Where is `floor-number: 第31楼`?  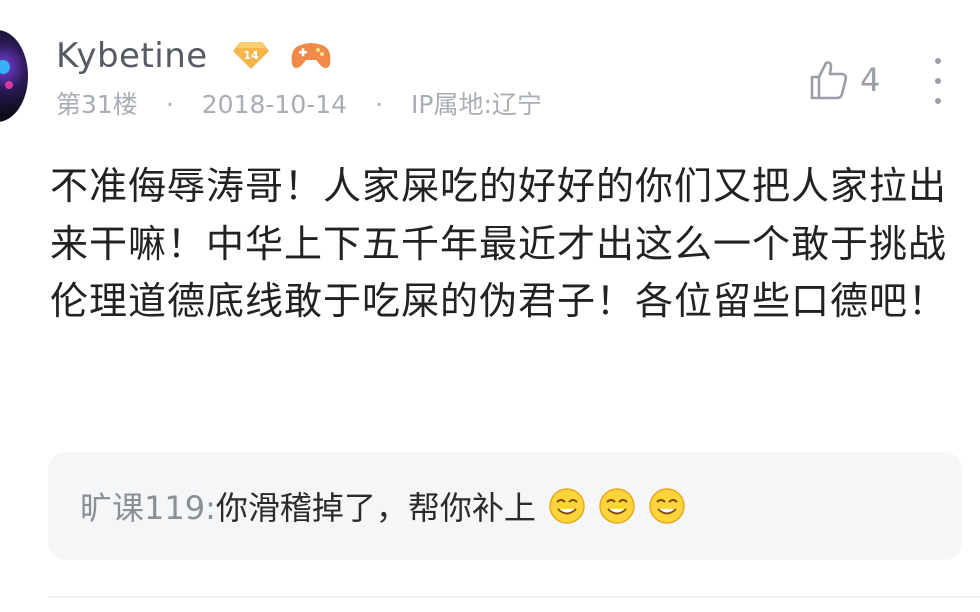
floor-number: 第31楼 is located at coordinates (97, 104).